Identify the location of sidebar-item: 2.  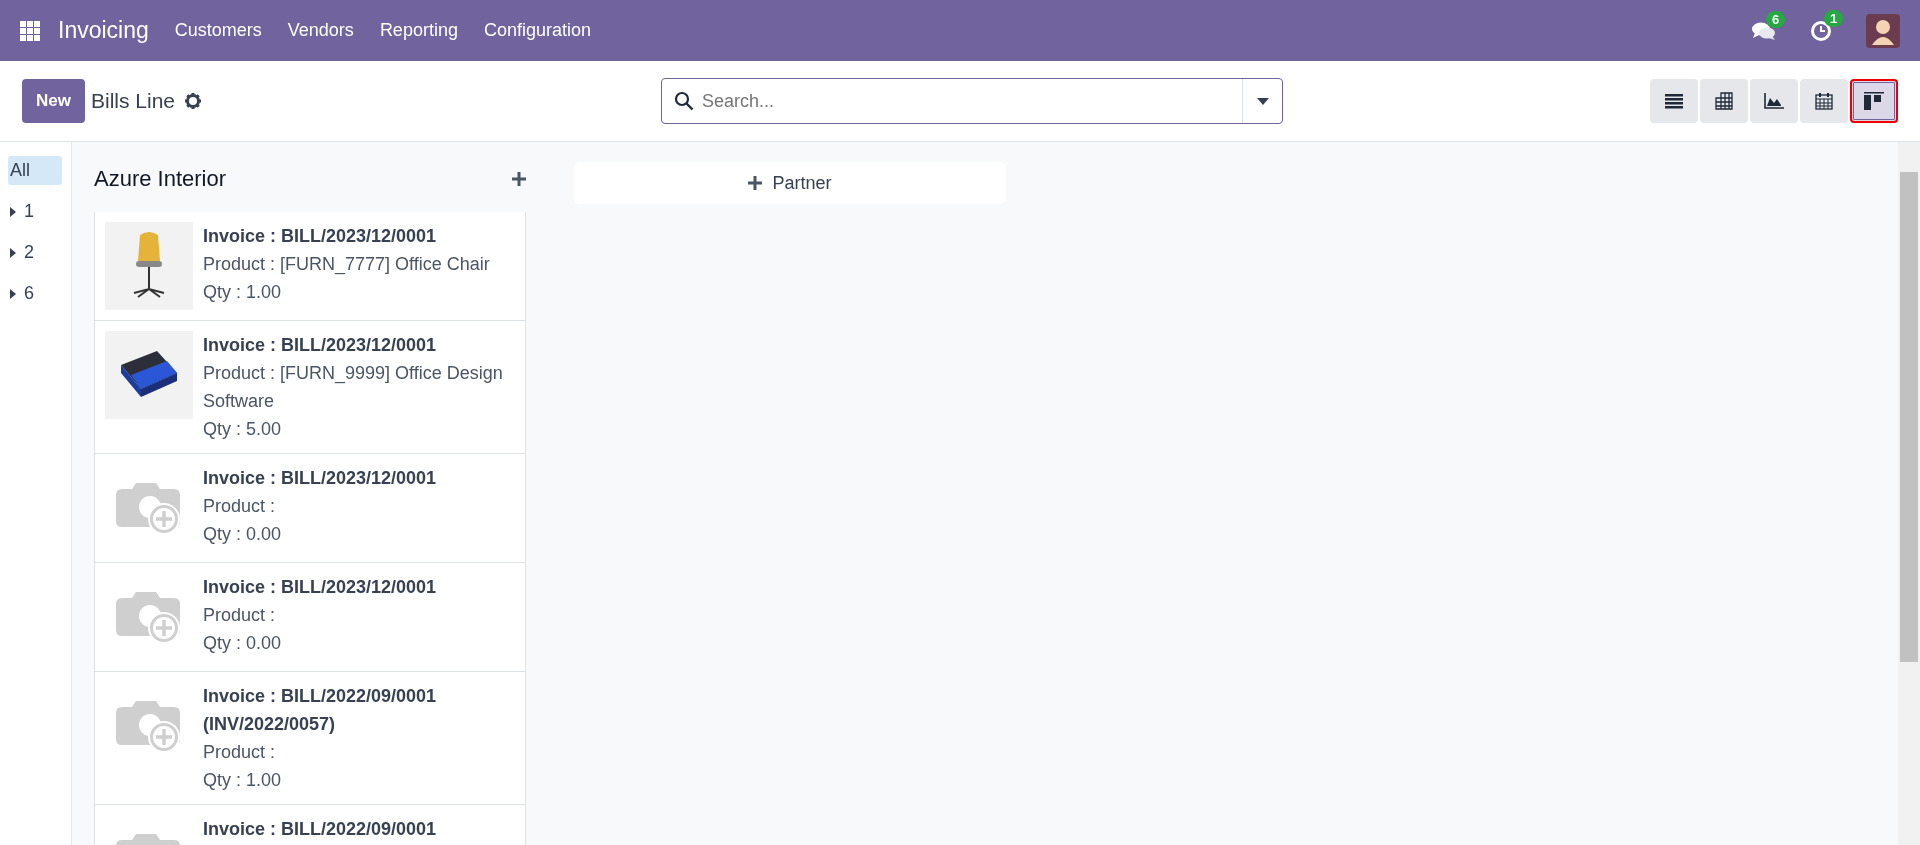
(35, 252).